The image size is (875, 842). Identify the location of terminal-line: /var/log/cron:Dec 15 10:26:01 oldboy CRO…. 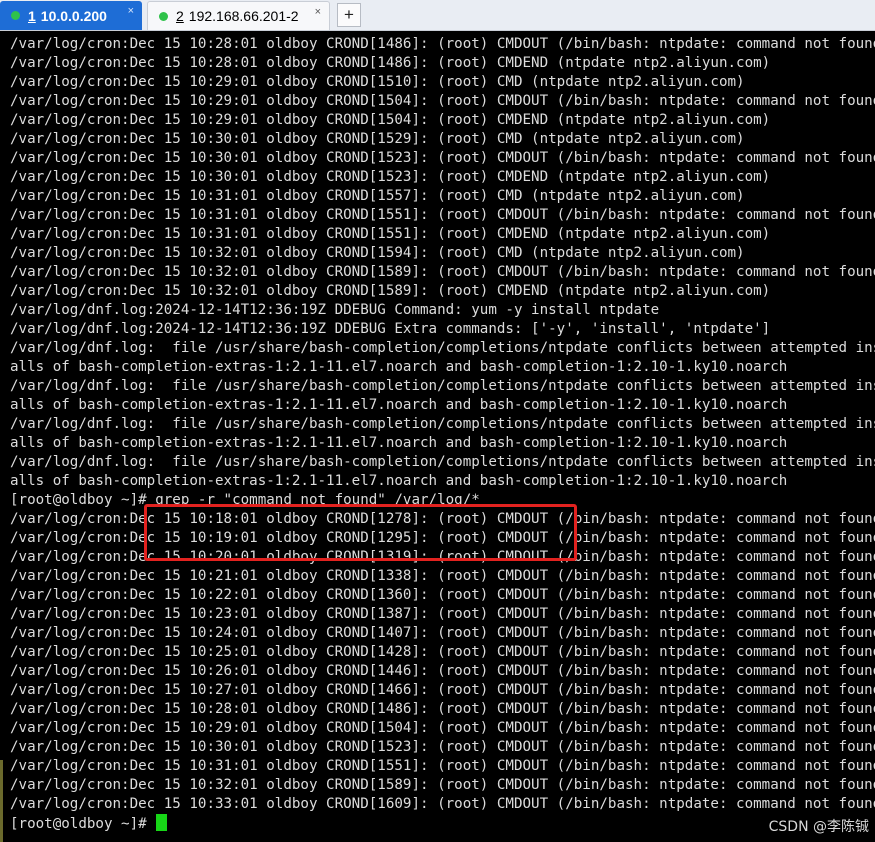
(442, 671).